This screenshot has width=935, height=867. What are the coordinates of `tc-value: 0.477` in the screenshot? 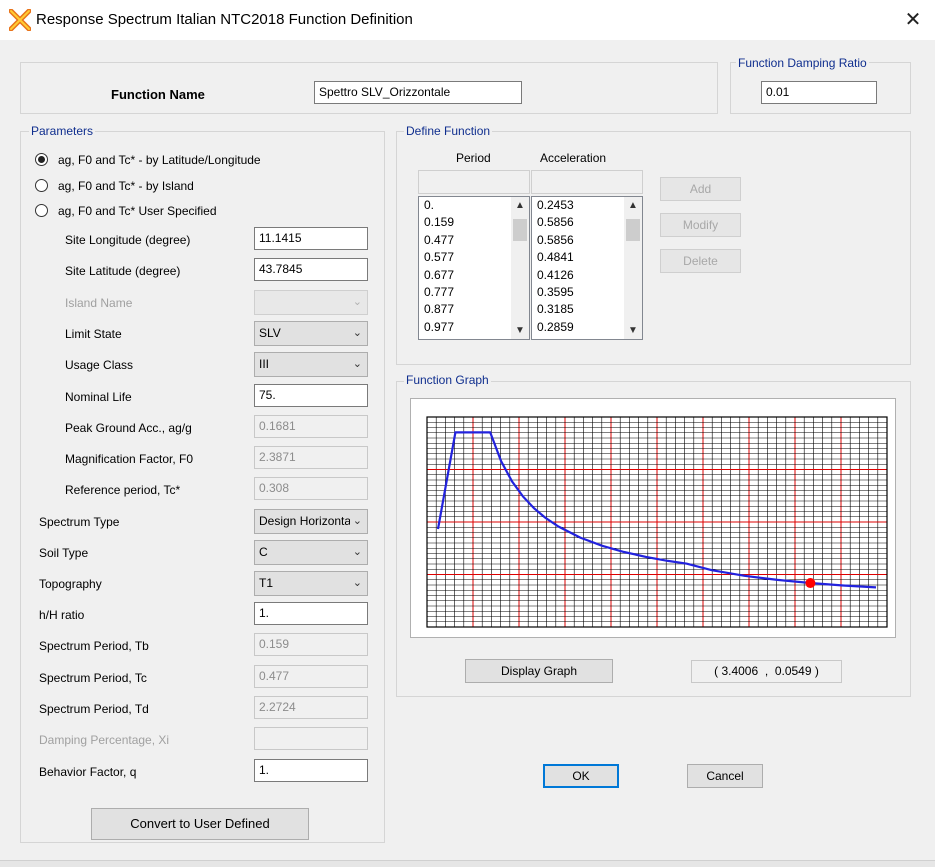 It's located at (311, 676).